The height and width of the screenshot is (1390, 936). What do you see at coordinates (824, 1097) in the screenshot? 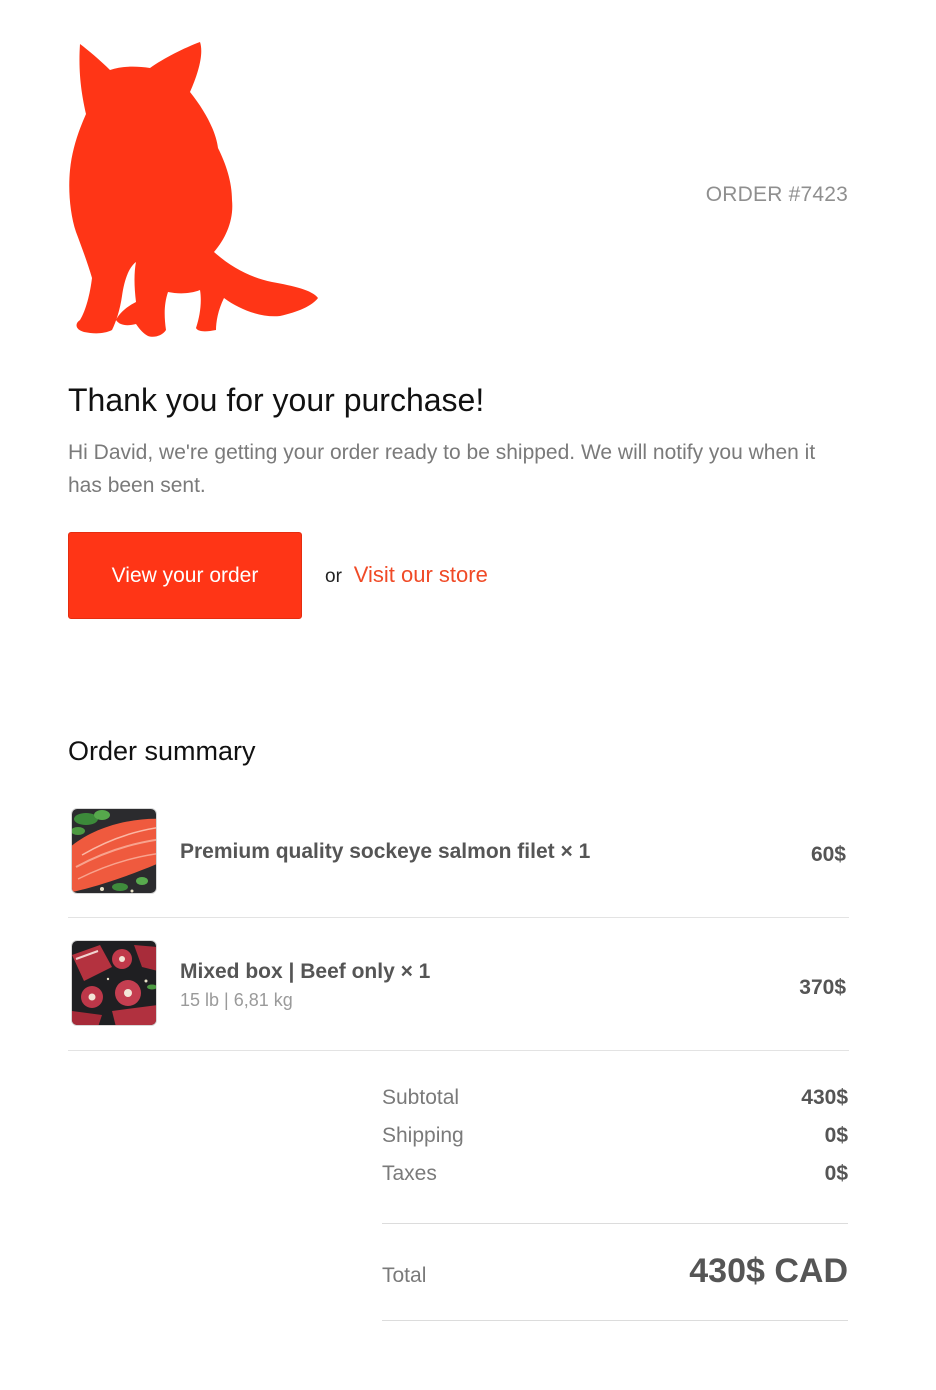
I see `subtotal-value: 430$` at bounding box center [824, 1097].